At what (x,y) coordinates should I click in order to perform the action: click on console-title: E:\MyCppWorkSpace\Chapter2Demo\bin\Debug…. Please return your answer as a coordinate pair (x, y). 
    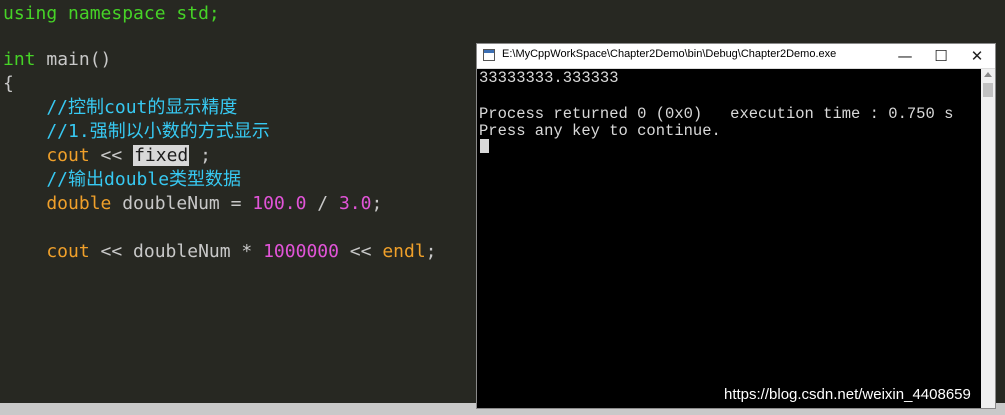
    Looking at the image, I should click on (669, 54).